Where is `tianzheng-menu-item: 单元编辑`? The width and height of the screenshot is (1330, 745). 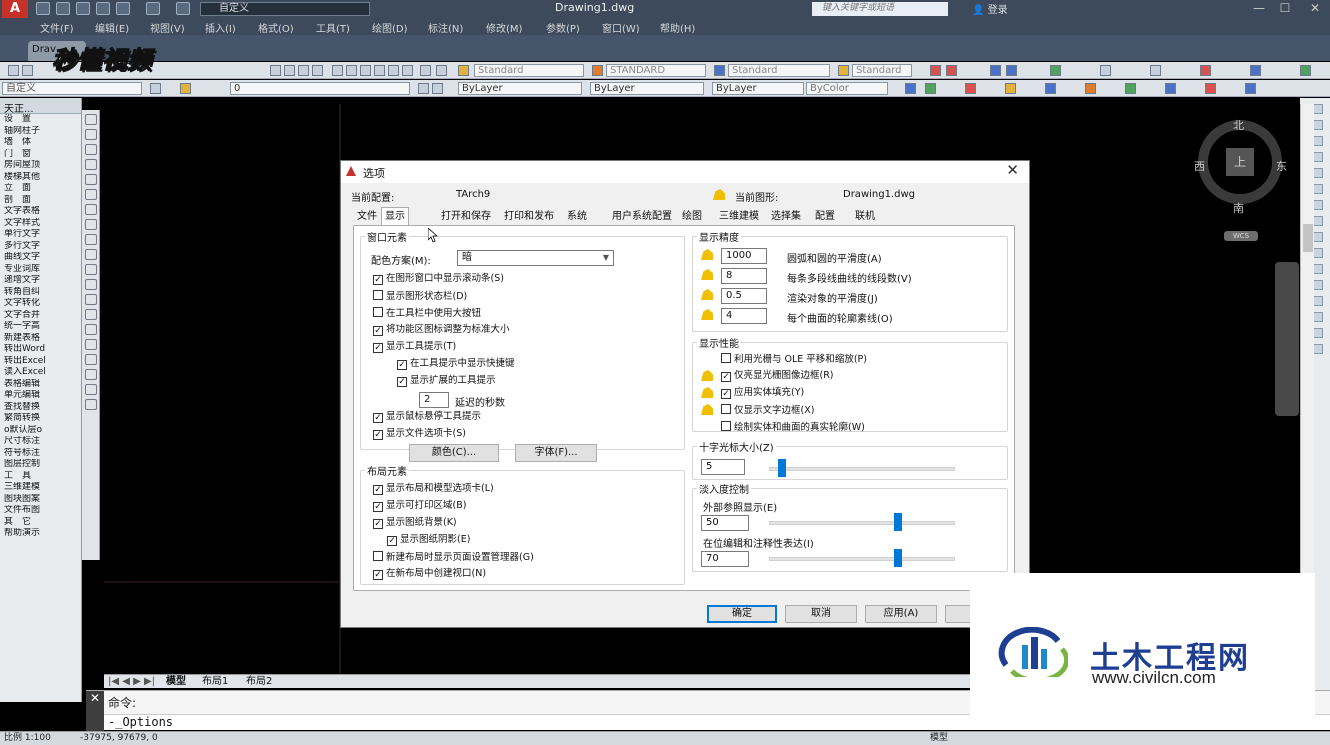
tianzheng-menu-item: 单元编辑 is located at coordinates (40, 396).